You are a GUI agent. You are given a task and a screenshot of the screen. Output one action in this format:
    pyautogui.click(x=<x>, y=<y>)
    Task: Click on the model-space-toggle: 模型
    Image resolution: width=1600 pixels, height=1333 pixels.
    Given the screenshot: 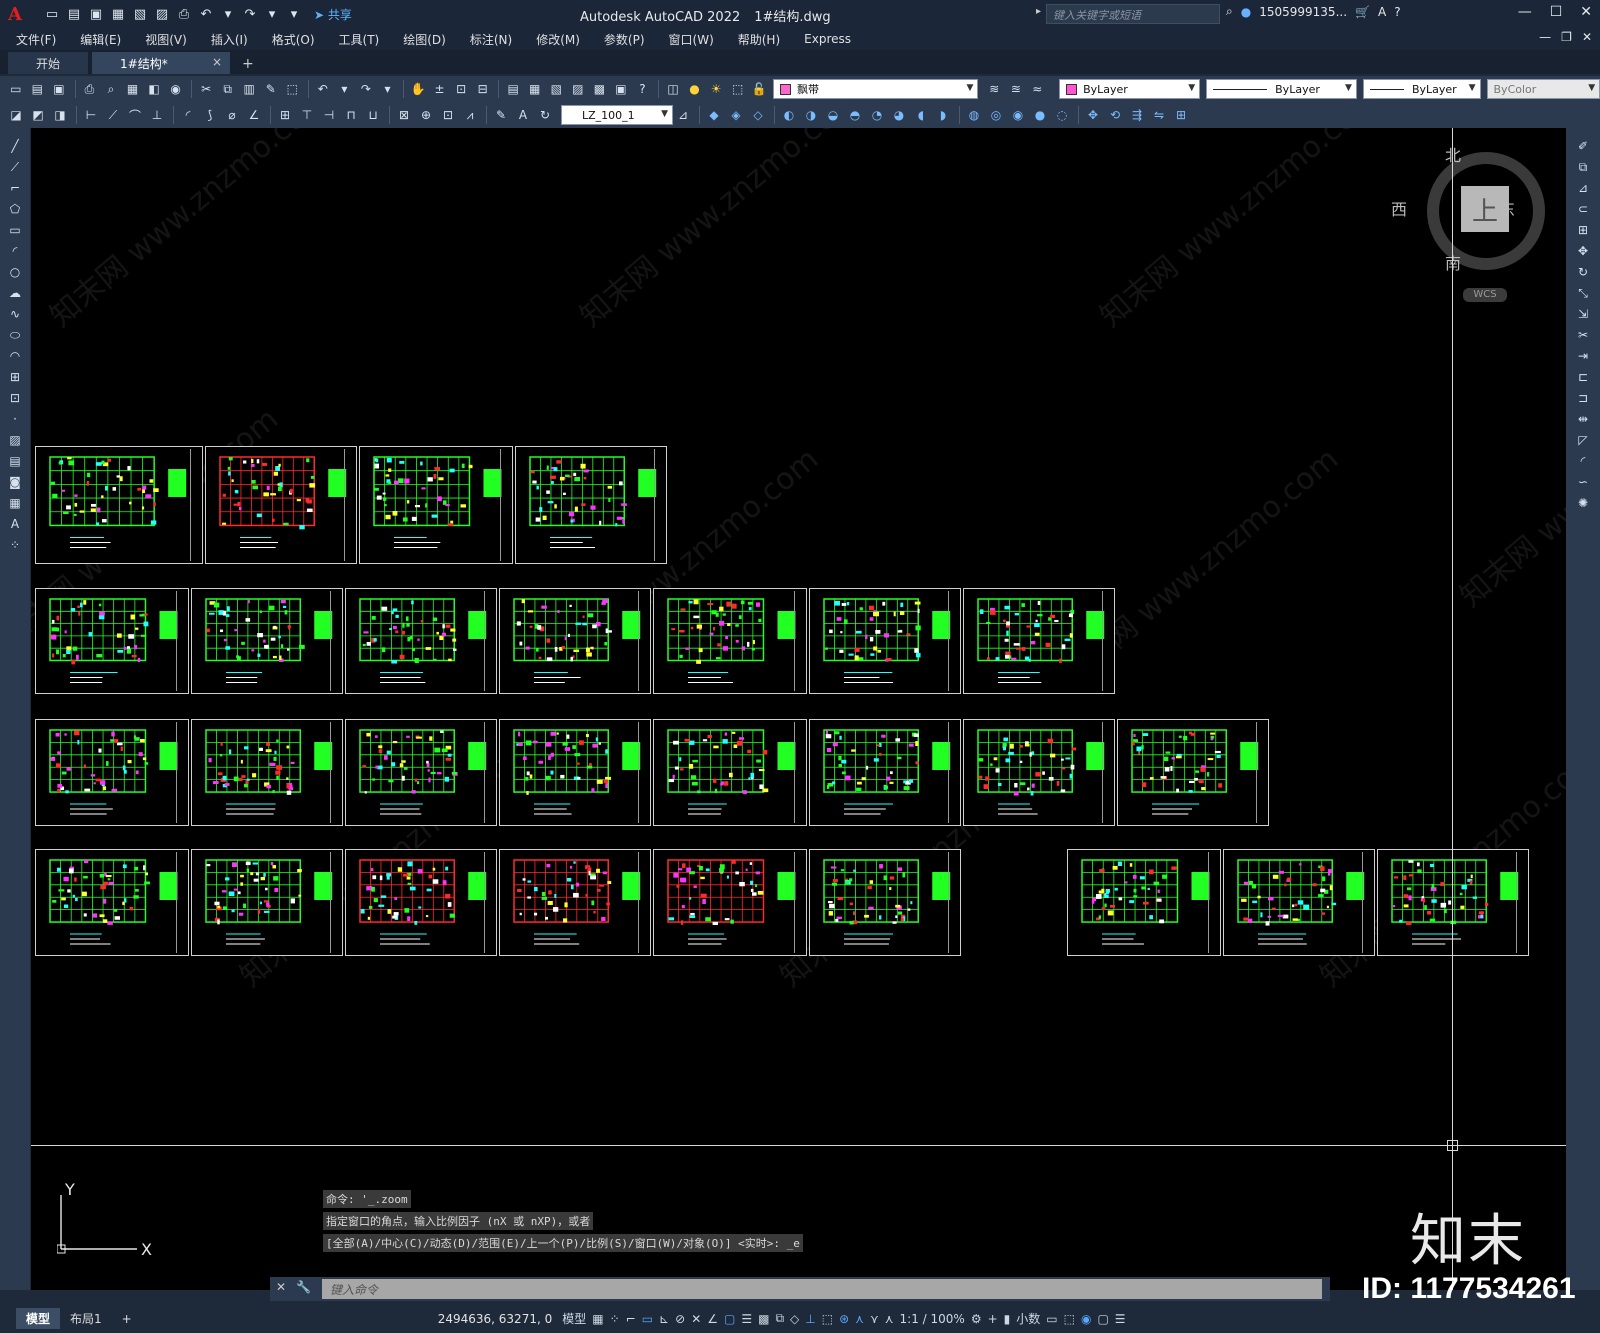 What is the action you would take?
    pyautogui.click(x=574, y=1318)
    